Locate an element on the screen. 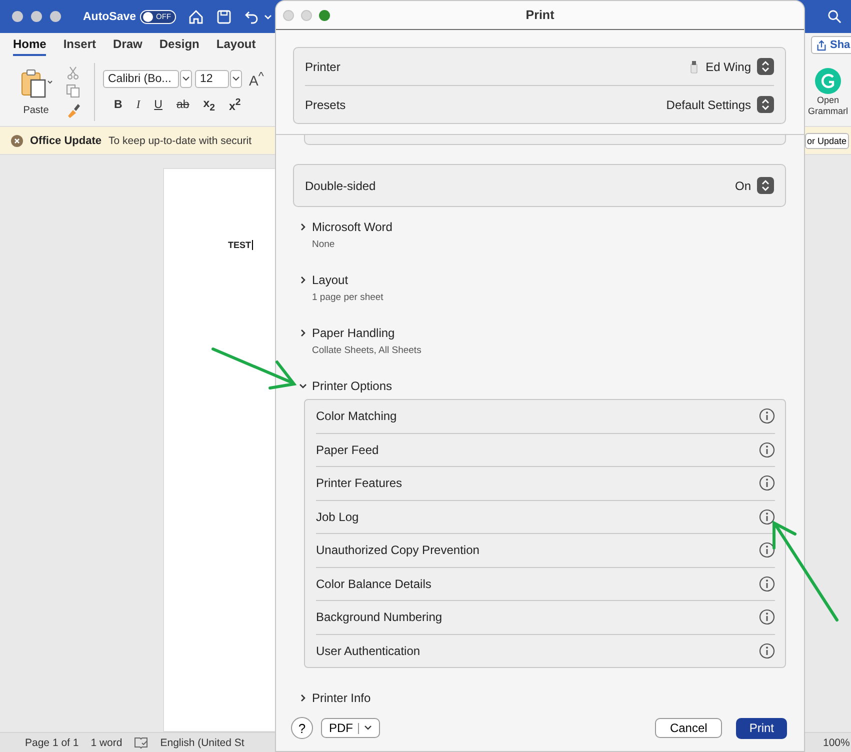 This screenshot has width=851, height=752. ribbon-tab: Insert is located at coordinates (79, 45).